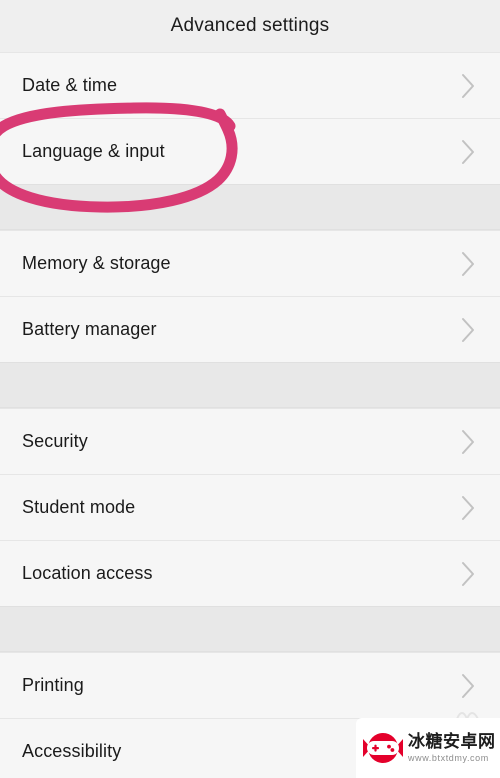 The width and height of the screenshot is (500, 778). What do you see at coordinates (250, 507) in the screenshot?
I see `list-item: Student mode` at bounding box center [250, 507].